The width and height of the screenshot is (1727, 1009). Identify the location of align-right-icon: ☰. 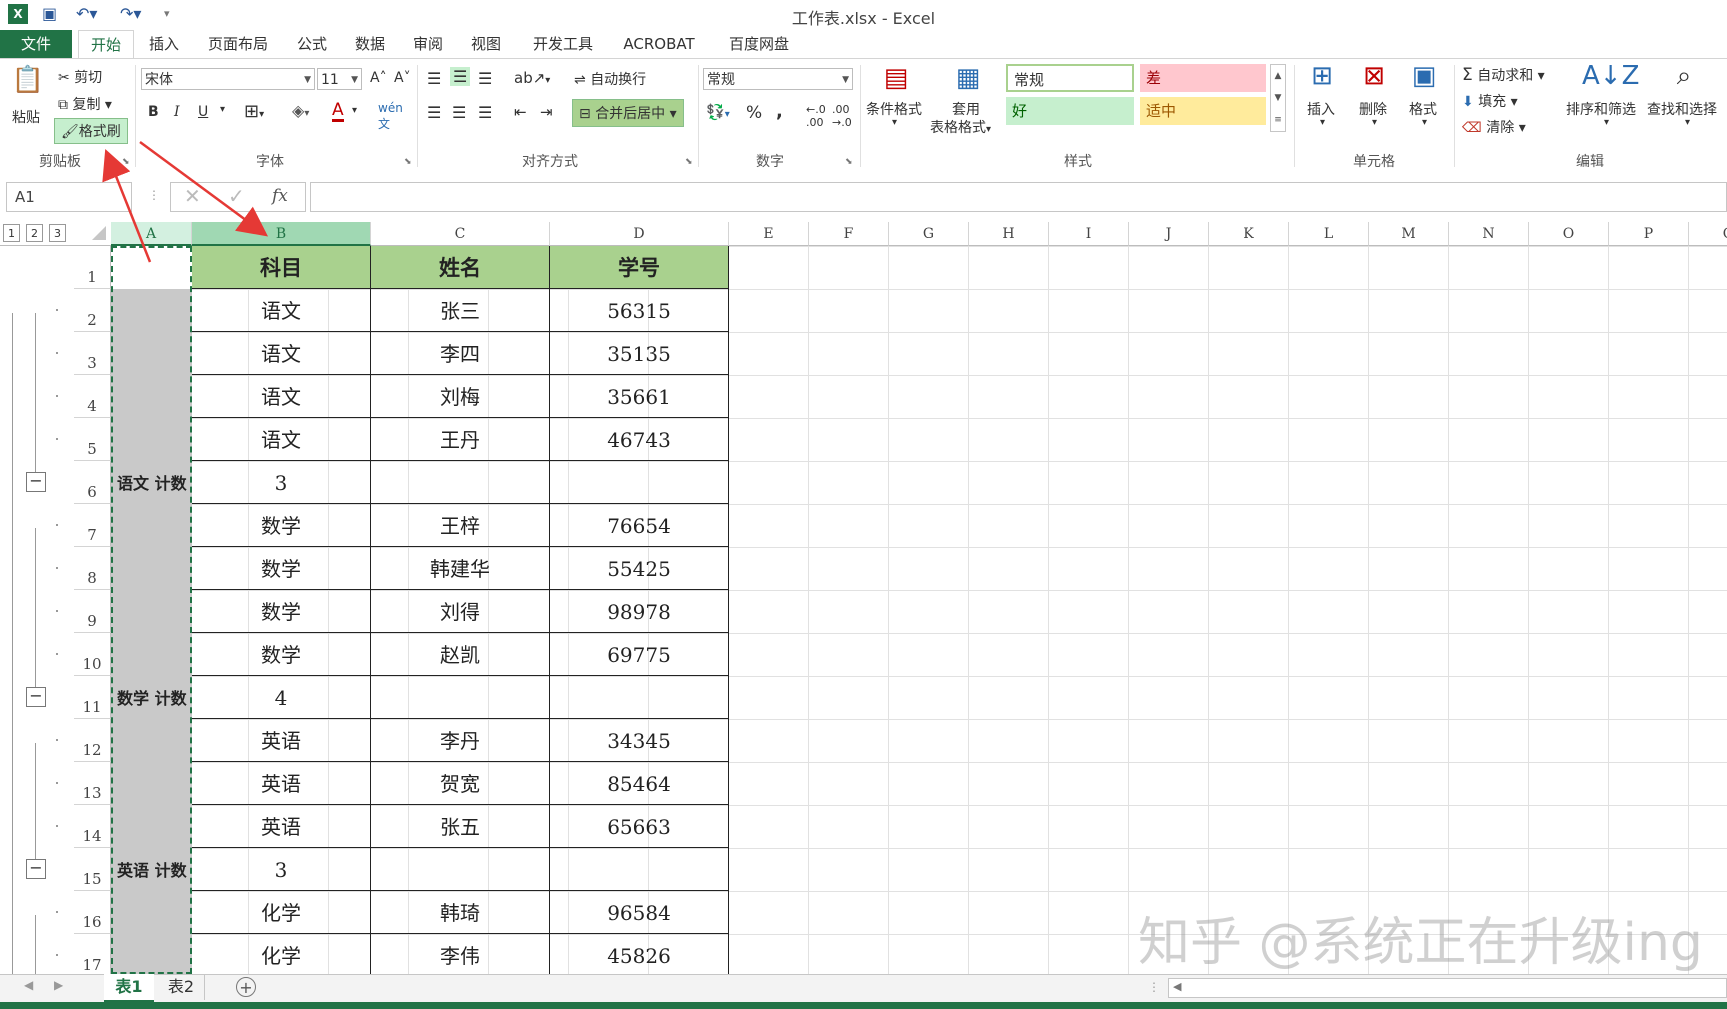
(485, 112).